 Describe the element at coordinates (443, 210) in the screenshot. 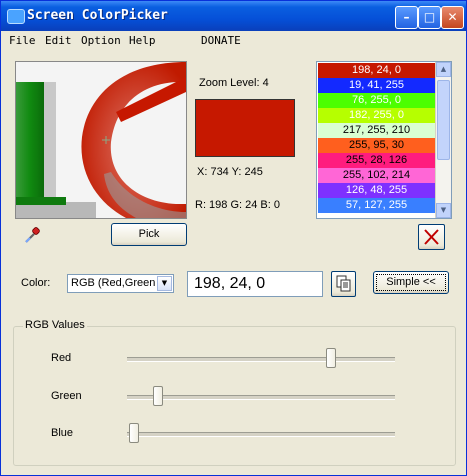

I see `scroll-down-icon: ▼` at that location.